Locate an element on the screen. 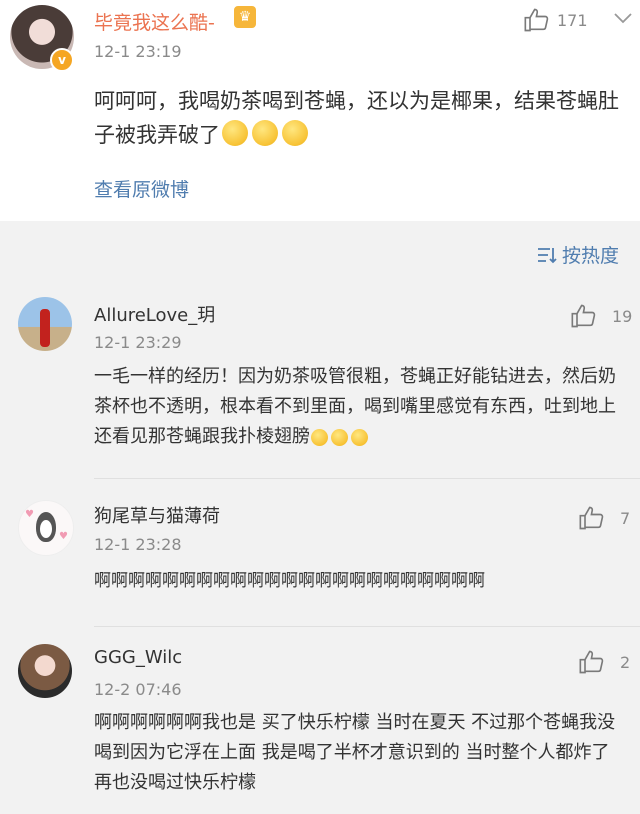  view-original-link: 查看原微博 is located at coordinates (141, 188).